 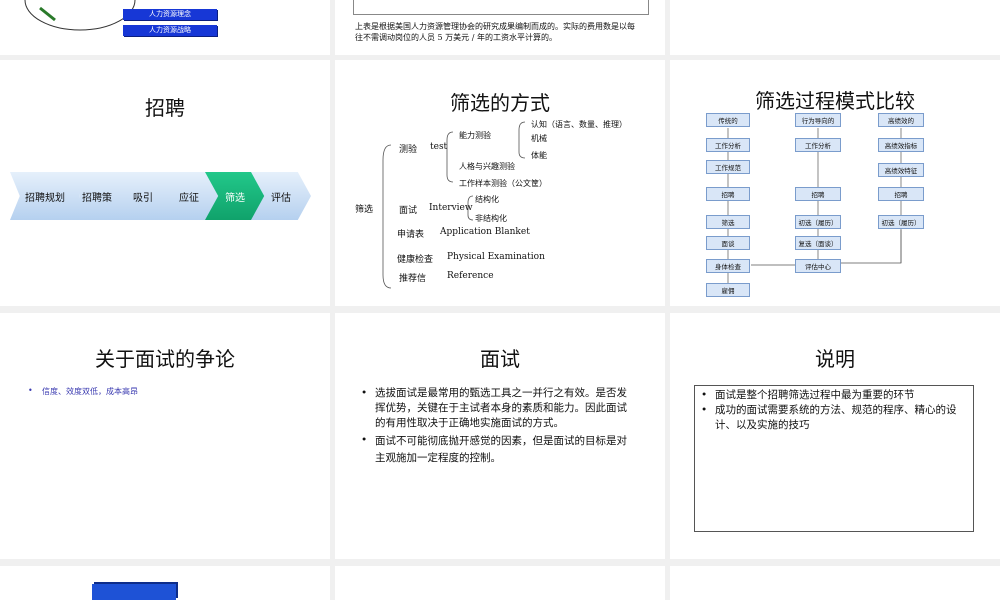 What do you see at coordinates (901, 120) in the screenshot?
I see `col3-high-performance: 高绩效的` at bounding box center [901, 120].